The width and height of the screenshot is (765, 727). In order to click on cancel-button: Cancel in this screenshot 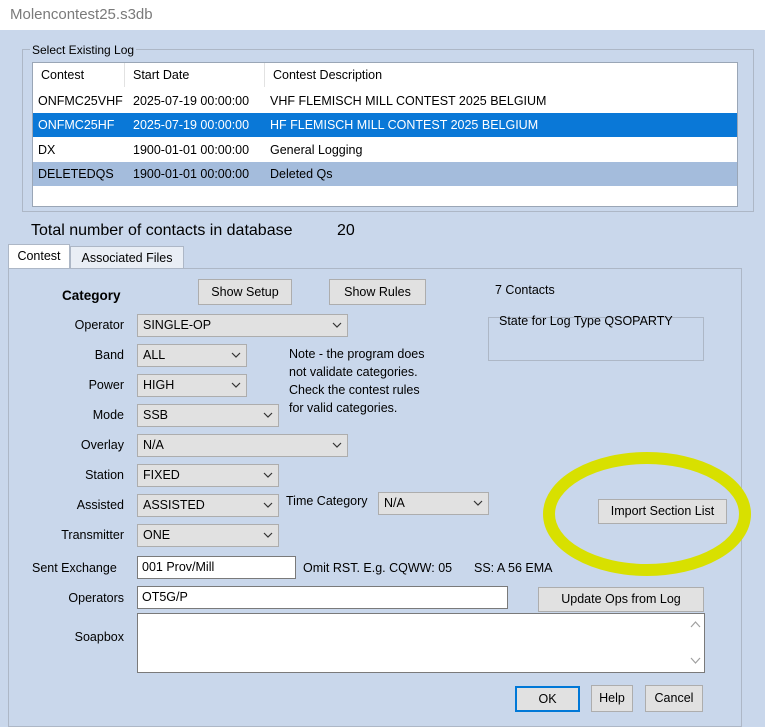, I will do `click(674, 698)`.